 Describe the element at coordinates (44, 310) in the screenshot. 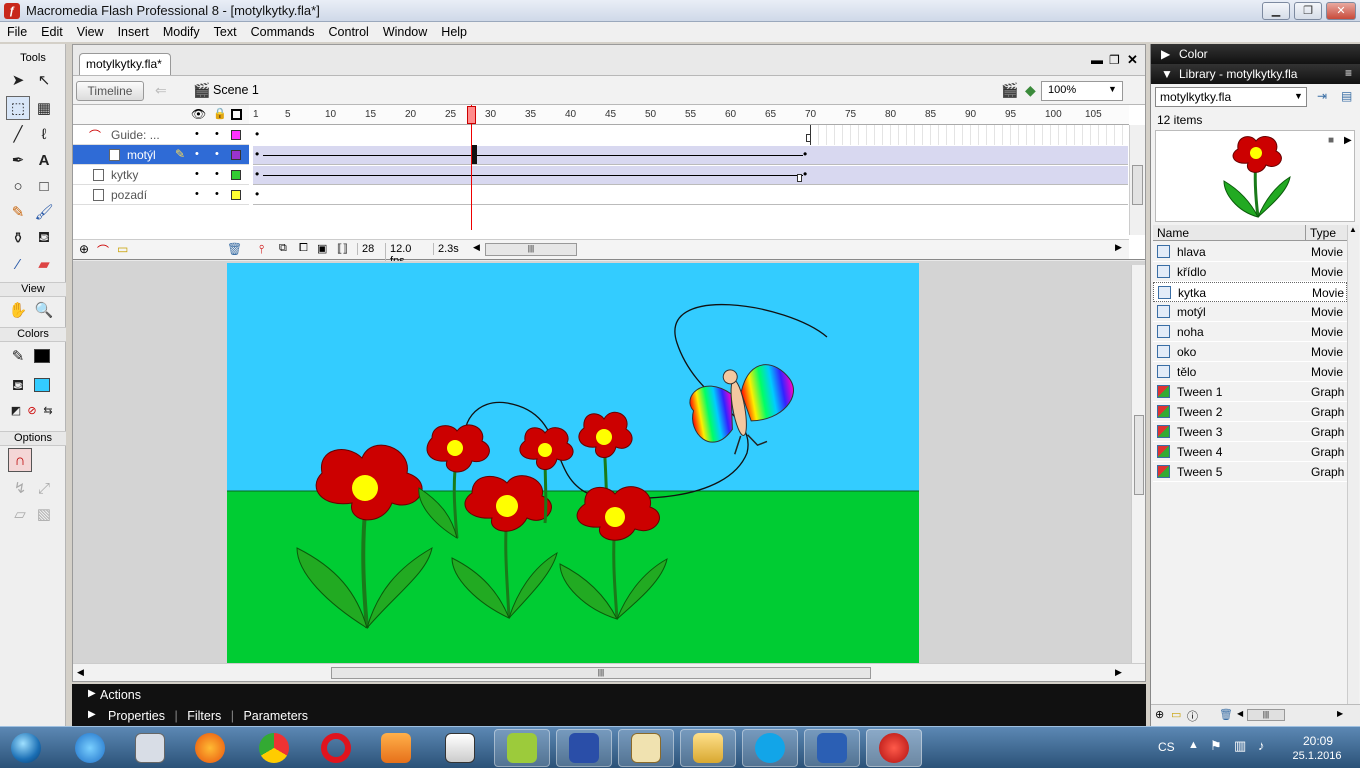

I see `zoom-tool-icon: 🔍` at that location.